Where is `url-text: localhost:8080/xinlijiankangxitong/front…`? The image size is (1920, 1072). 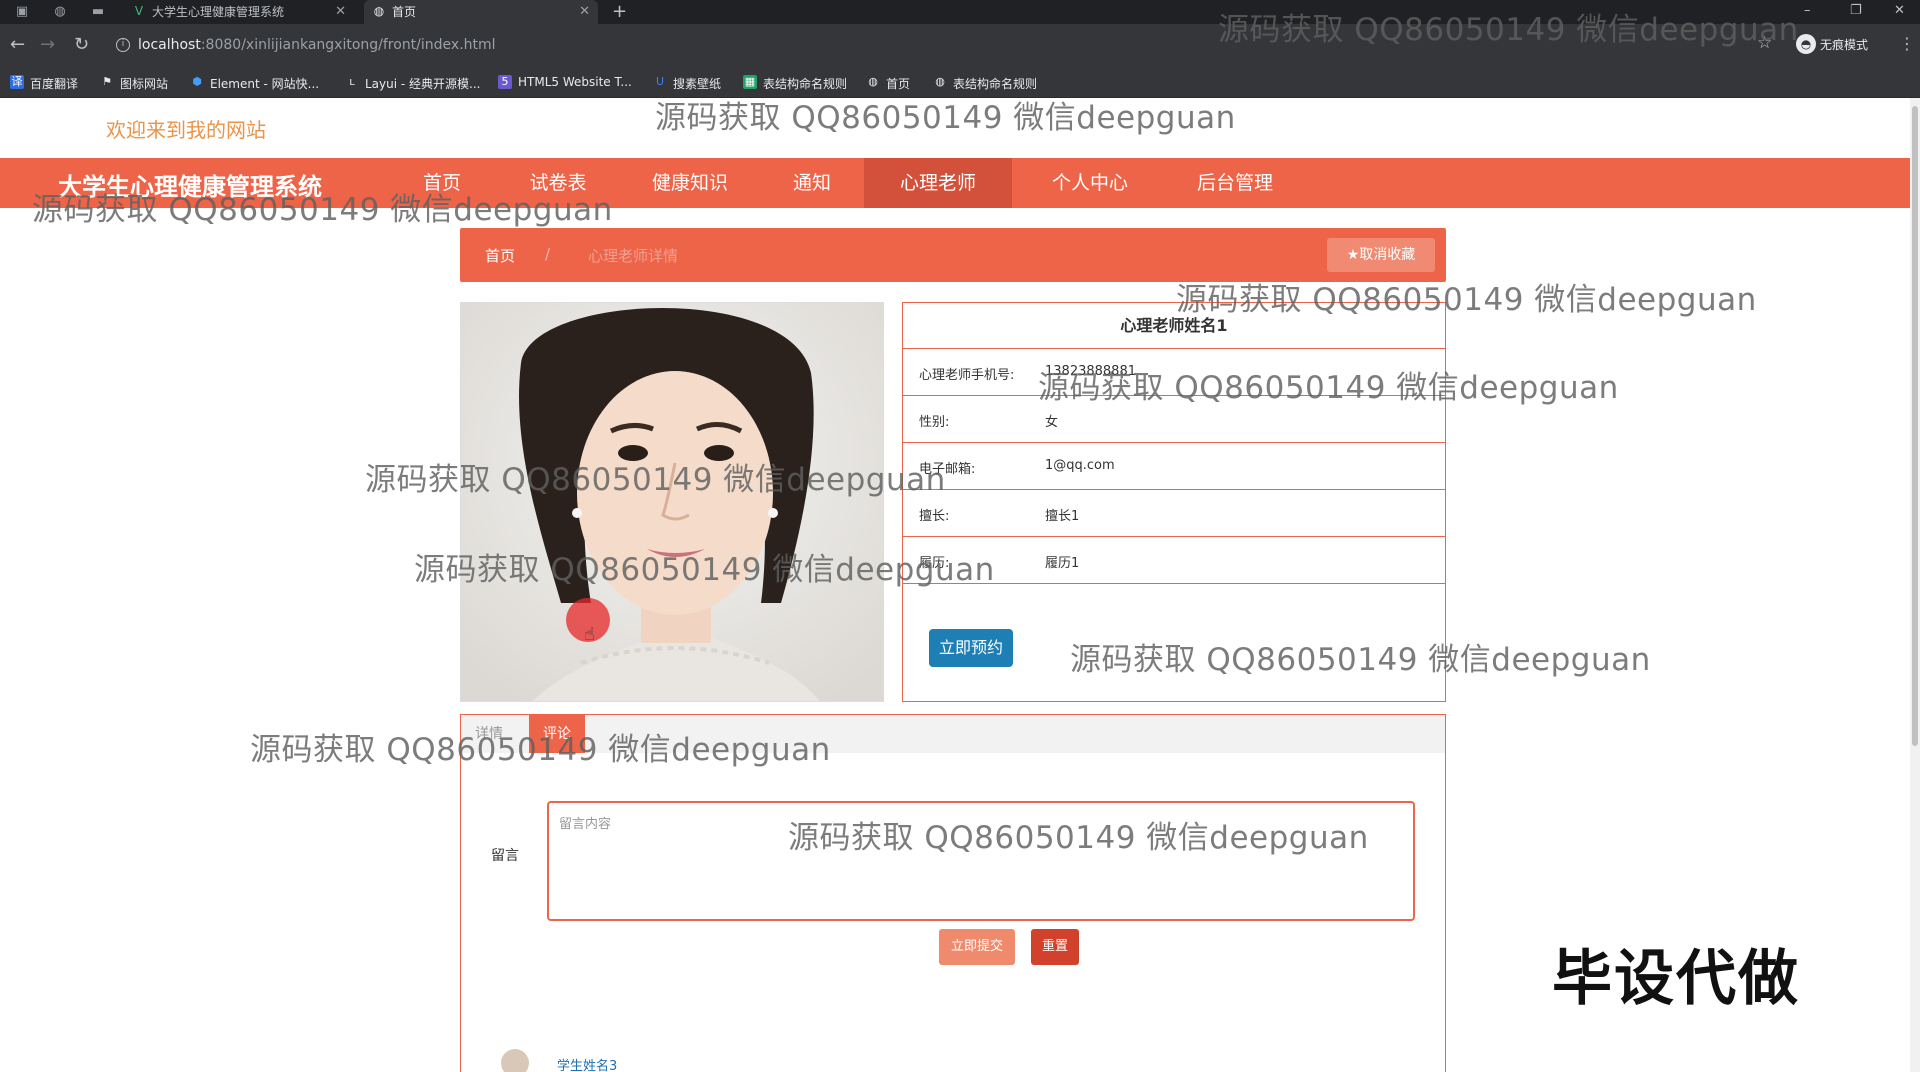 url-text: localhost:8080/xinlijiankangxitong/front… is located at coordinates (317, 45).